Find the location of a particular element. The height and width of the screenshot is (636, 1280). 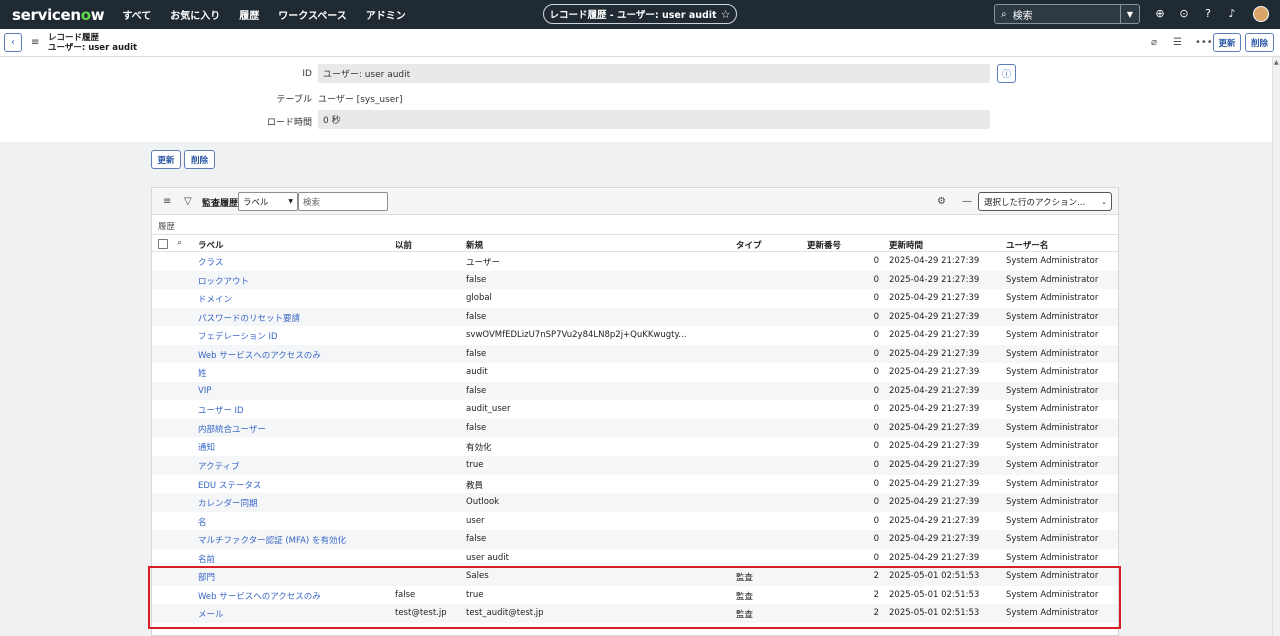

nav-favorites: お気に入り is located at coordinates (195, 14).